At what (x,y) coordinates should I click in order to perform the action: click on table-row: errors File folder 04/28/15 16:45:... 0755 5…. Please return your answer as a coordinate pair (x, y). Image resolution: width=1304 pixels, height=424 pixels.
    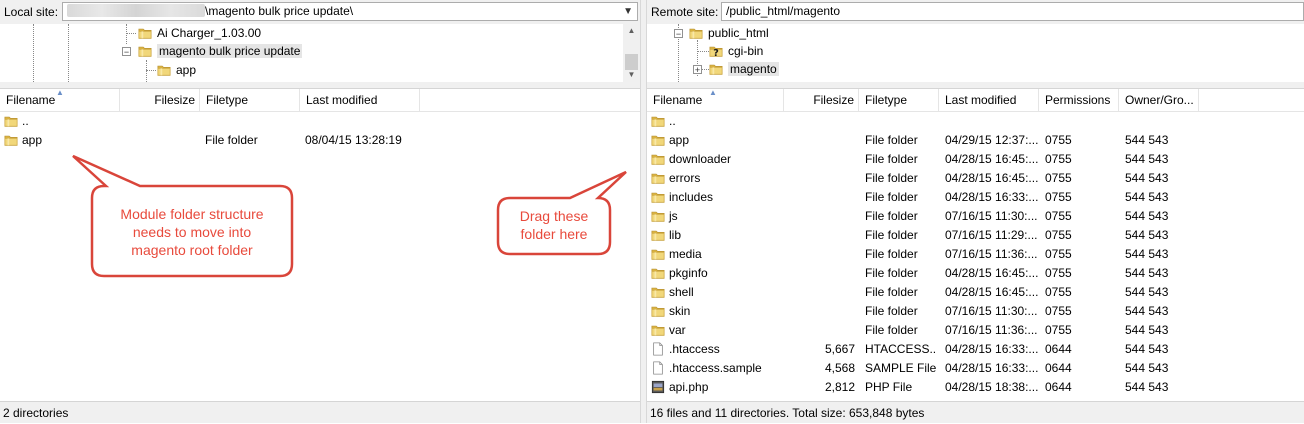
    Looking at the image, I should click on (975, 178).